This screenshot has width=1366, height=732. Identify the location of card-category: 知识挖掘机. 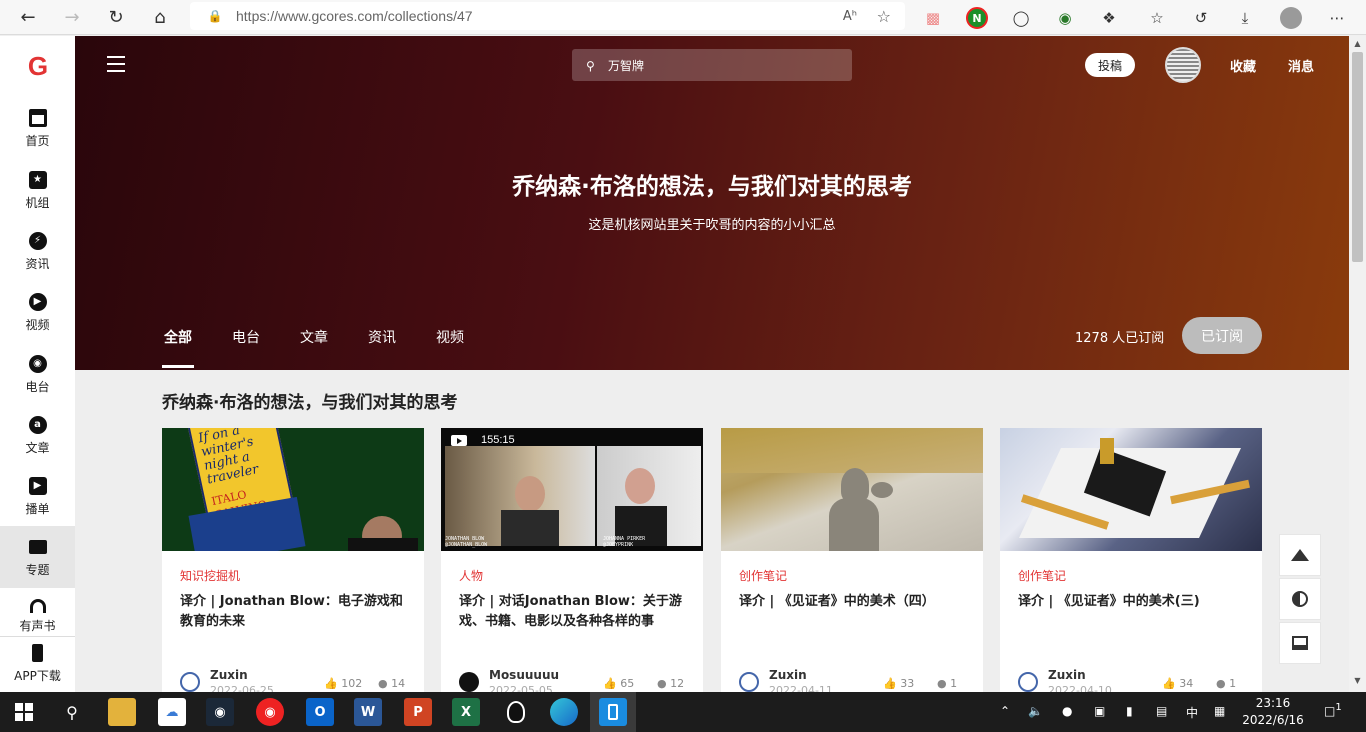
(210, 575).